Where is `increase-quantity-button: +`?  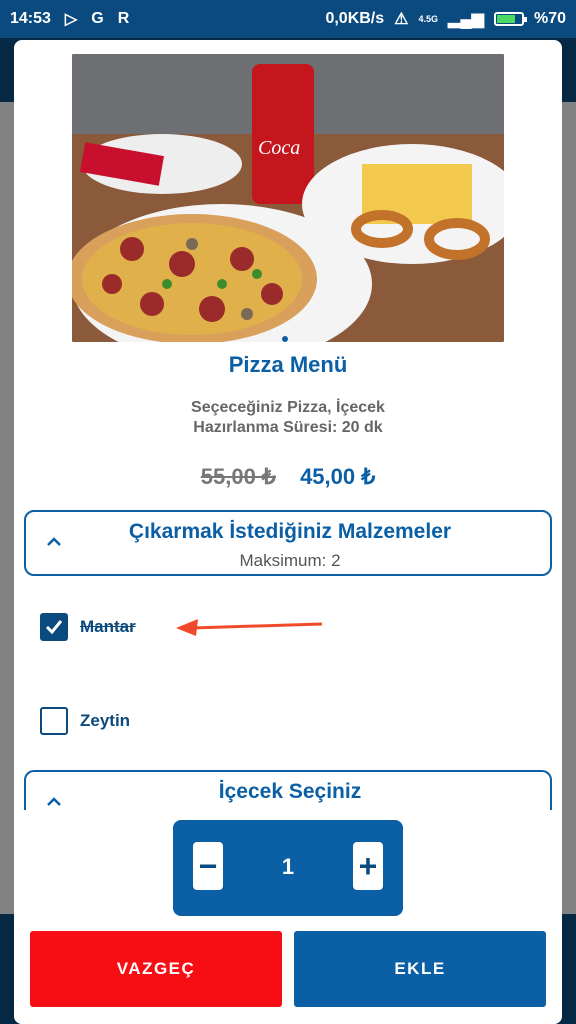
increase-quantity-button: + is located at coordinates (368, 866).